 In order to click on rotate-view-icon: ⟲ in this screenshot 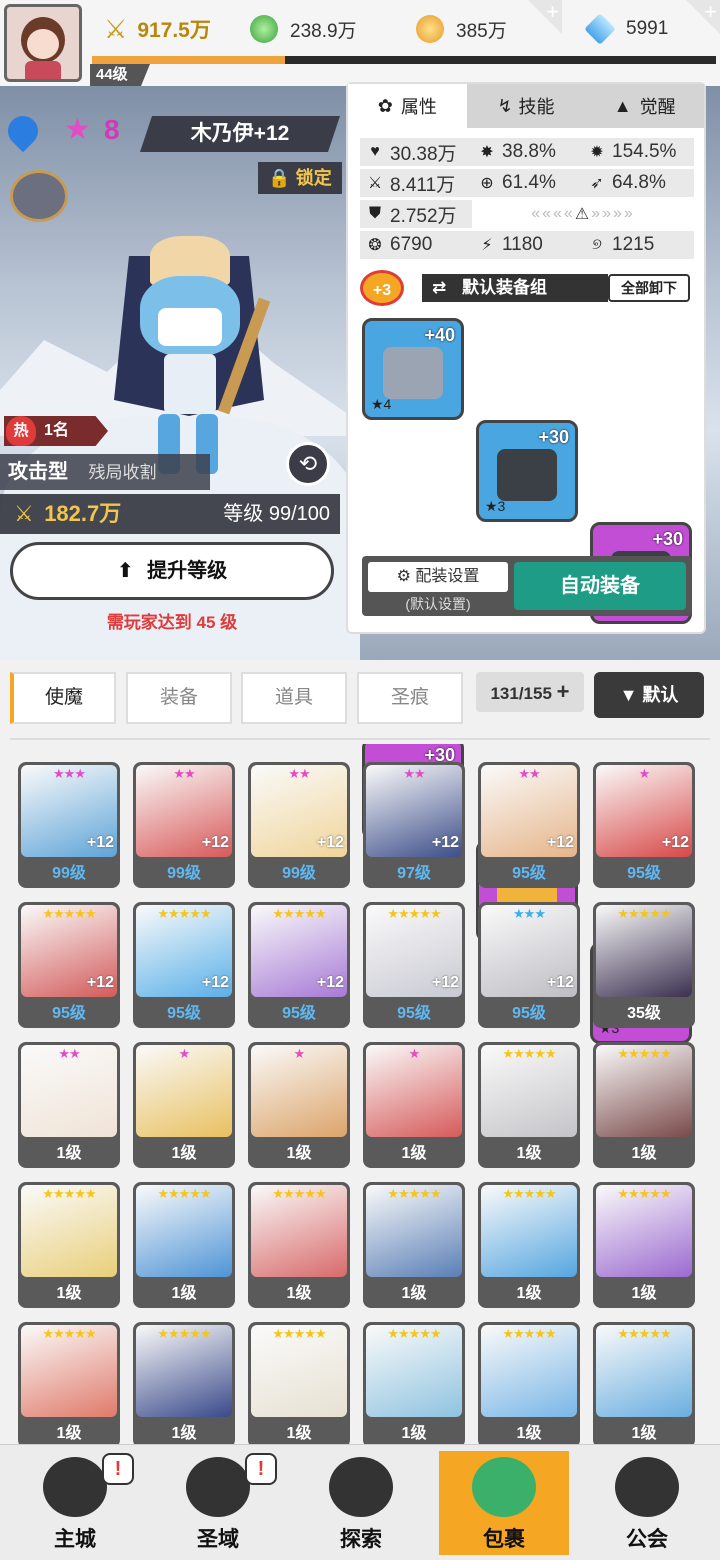, I will do `click(308, 464)`.